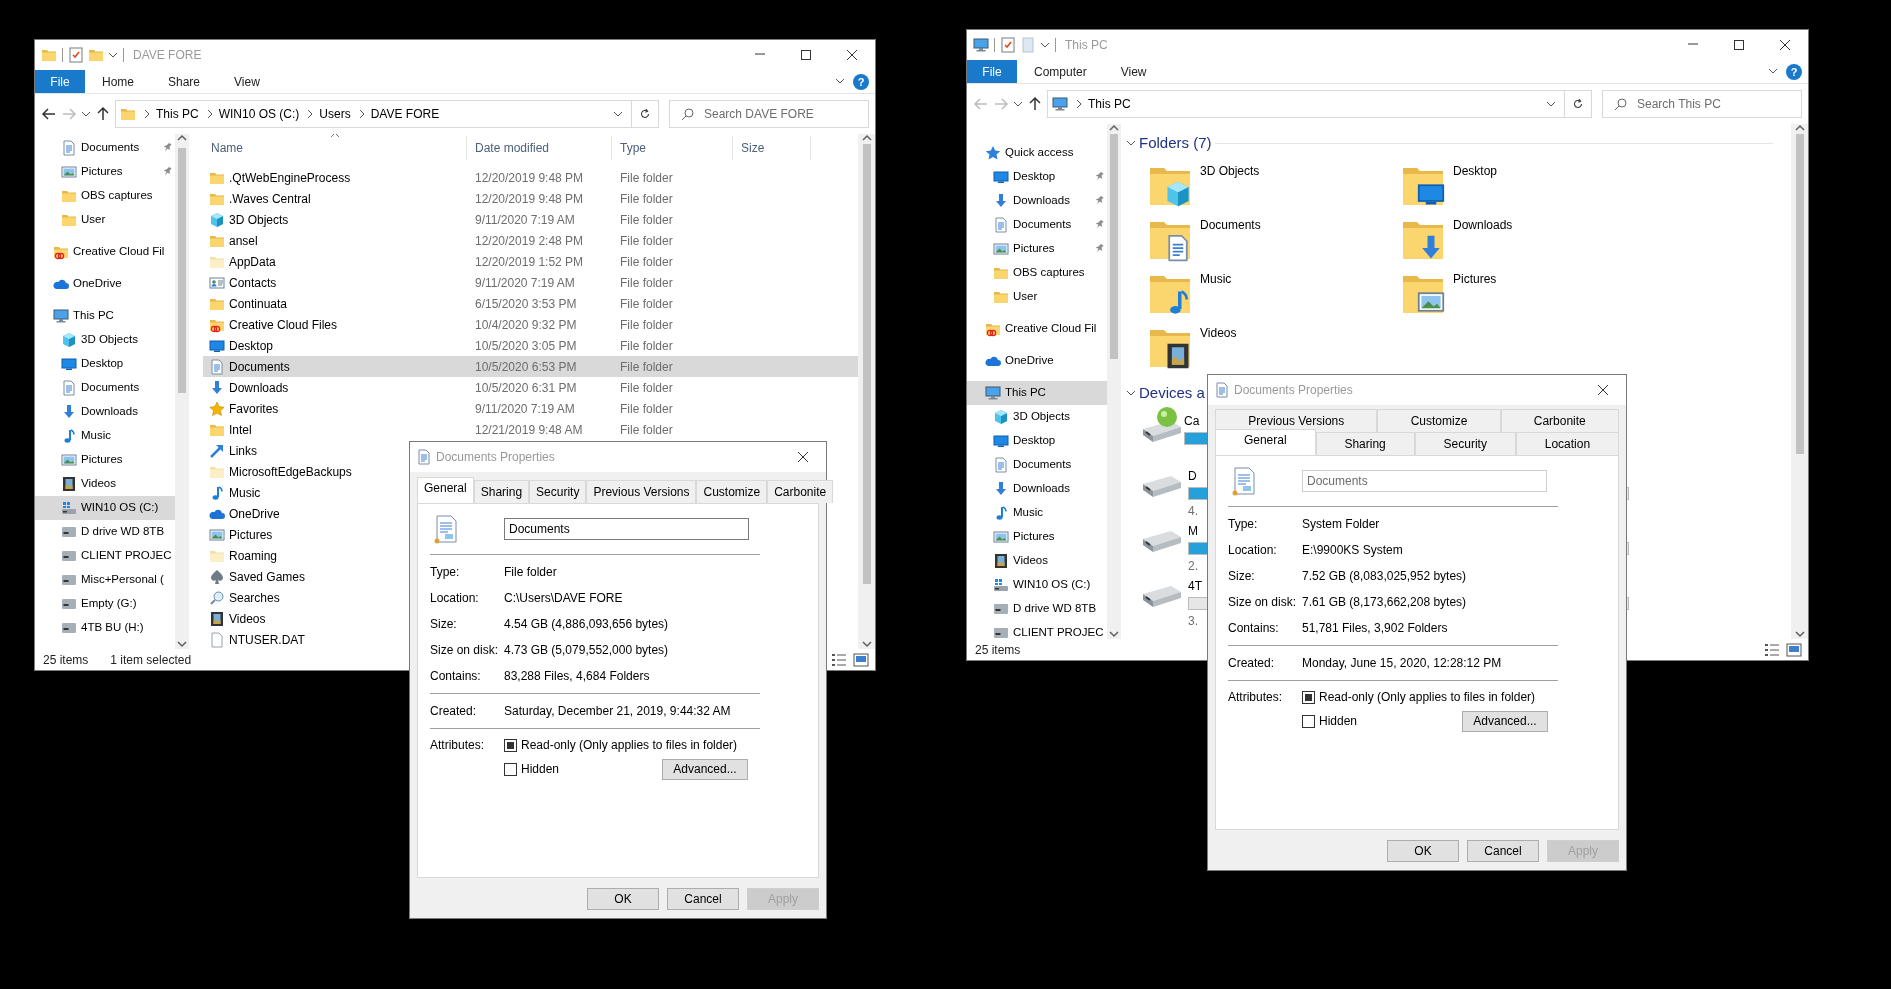  Describe the element at coordinates (254, 514) in the screenshot. I see `file-name: OneDrive` at that location.